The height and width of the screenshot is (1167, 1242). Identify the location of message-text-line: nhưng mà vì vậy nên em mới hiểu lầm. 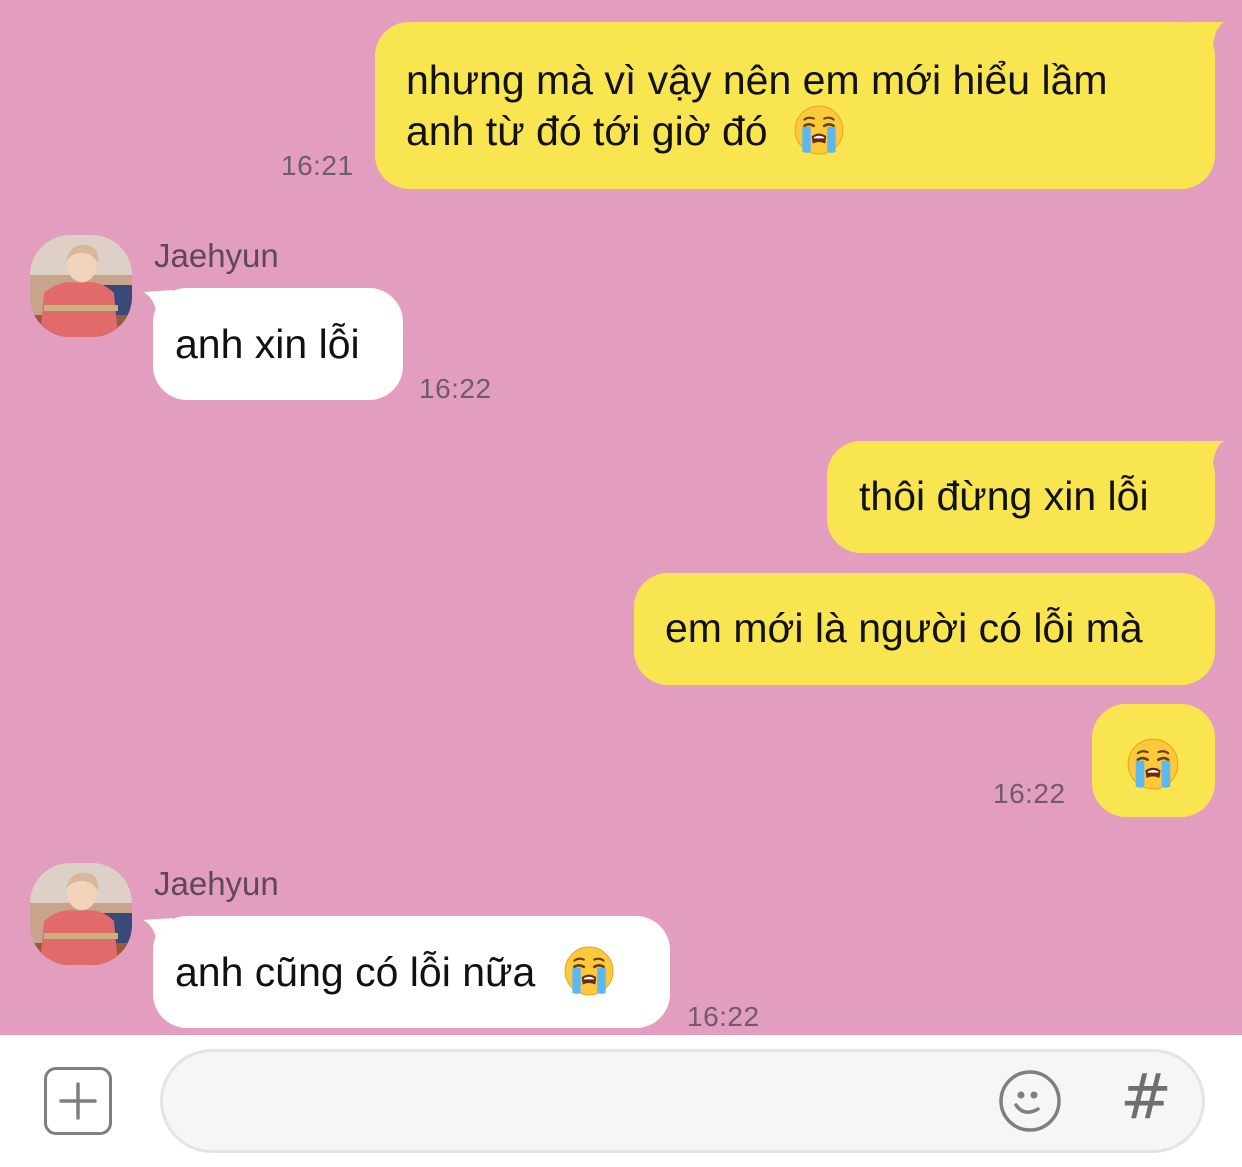
(757, 80).